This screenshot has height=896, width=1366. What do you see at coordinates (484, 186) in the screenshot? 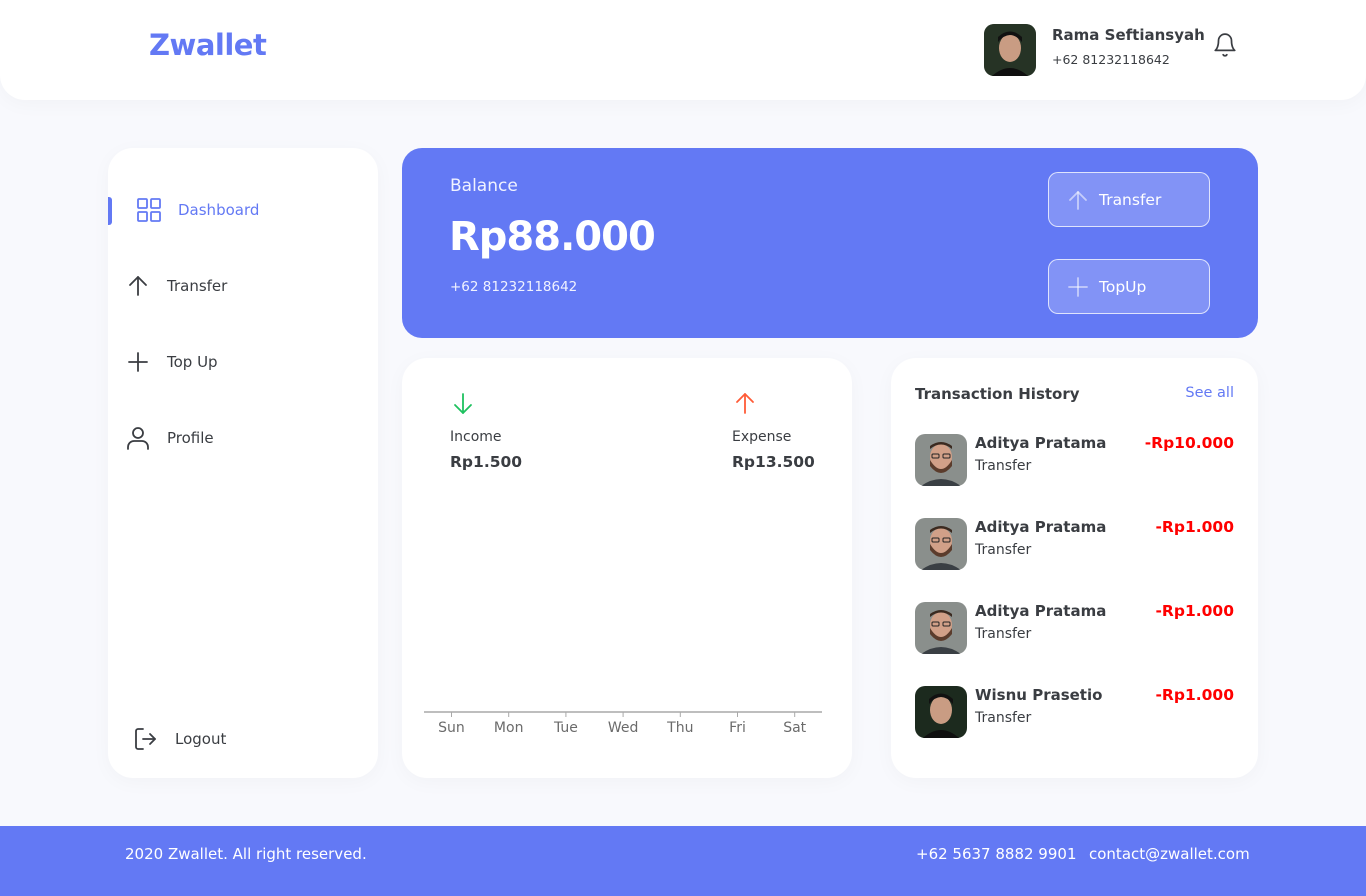
I see `balance-label: Balance` at bounding box center [484, 186].